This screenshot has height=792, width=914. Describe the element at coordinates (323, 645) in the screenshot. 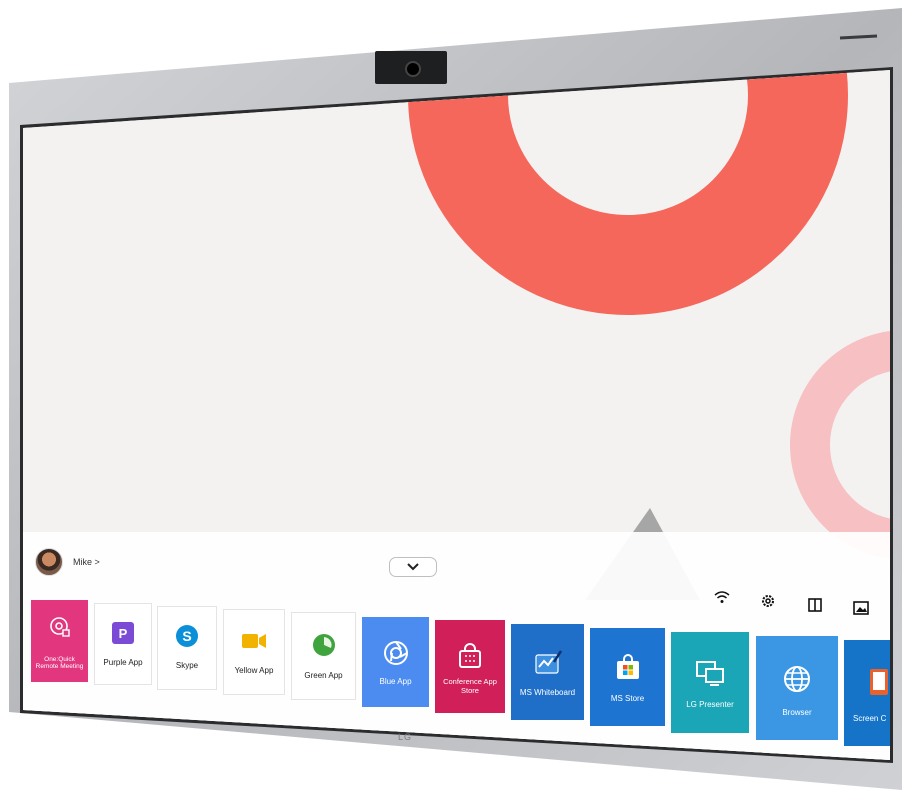

I see `green-app-icon` at that location.